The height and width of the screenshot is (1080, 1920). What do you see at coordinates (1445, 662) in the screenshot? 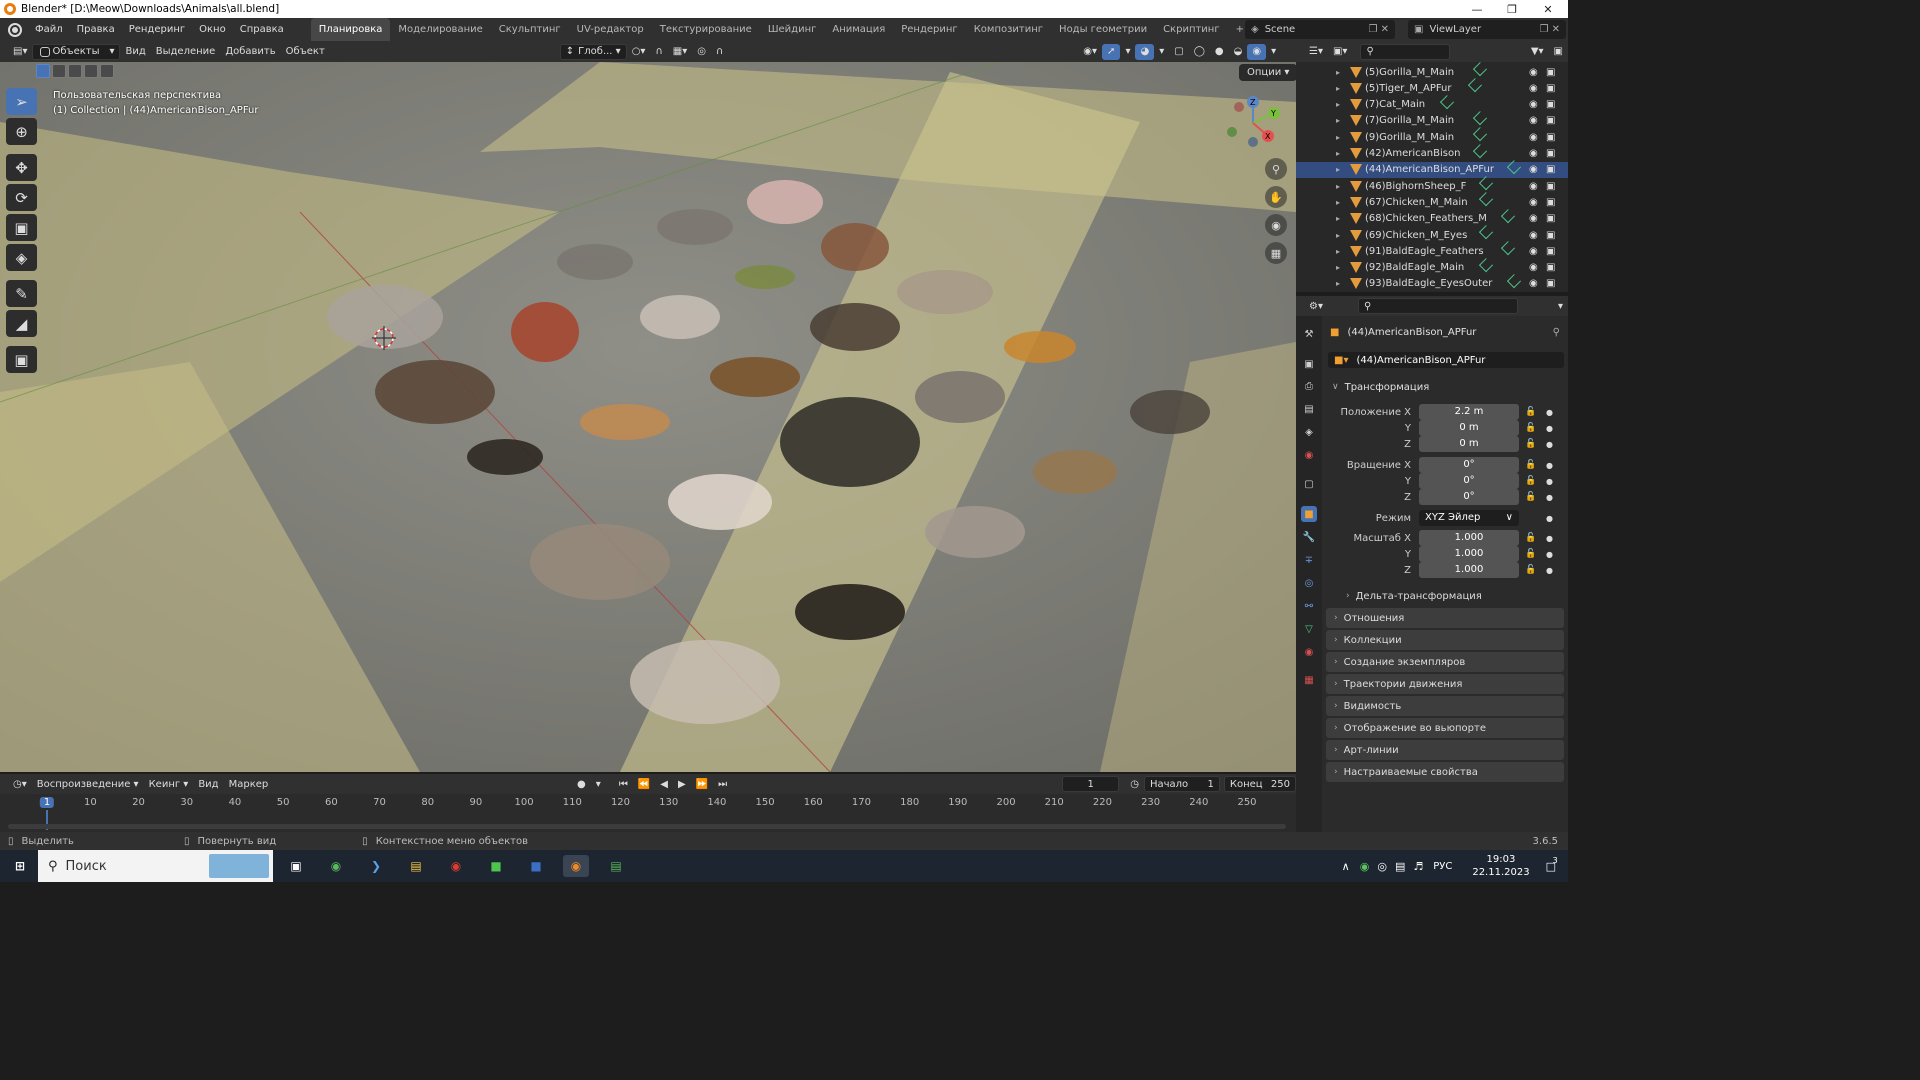
I see `panel-instancing: › Создание экземпляров` at bounding box center [1445, 662].